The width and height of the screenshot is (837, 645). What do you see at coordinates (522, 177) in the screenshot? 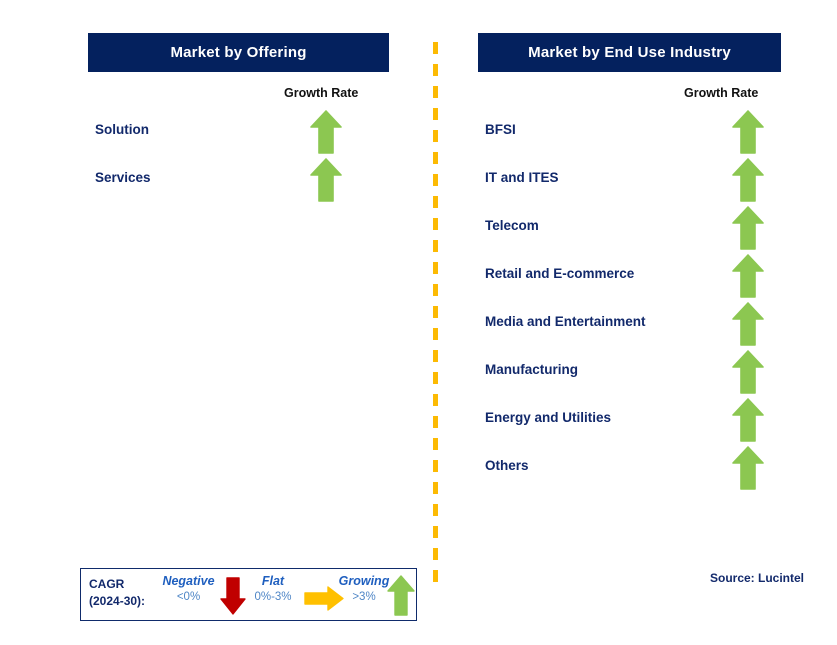
I see `row-label: IT and ITES` at bounding box center [522, 177].